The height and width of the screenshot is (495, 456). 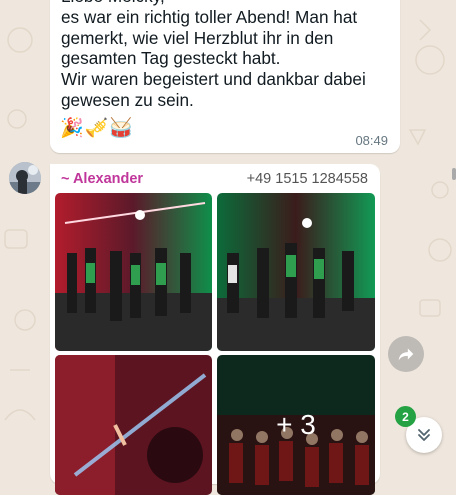 What do you see at coordinates (102, 179) in the screenshot?
I see `sender-name: ~ Alexander` at bounding box center [102, 179].